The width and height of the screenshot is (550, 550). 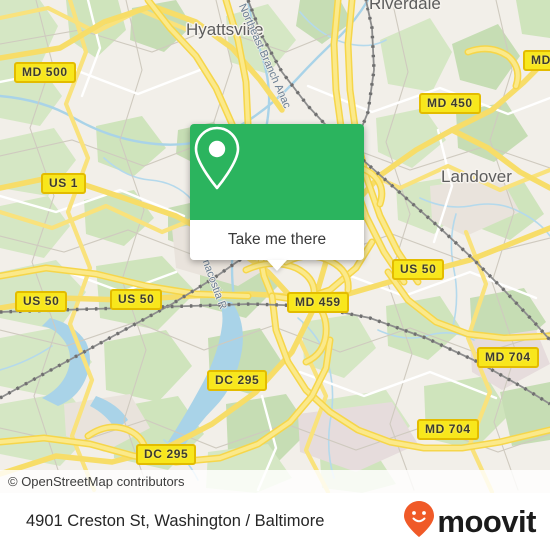 What do you see at coordinates (237, 380) in the screenshot?
I see `highway-shield-dc-295-north: DC 295` at bounding box center [237, 380].